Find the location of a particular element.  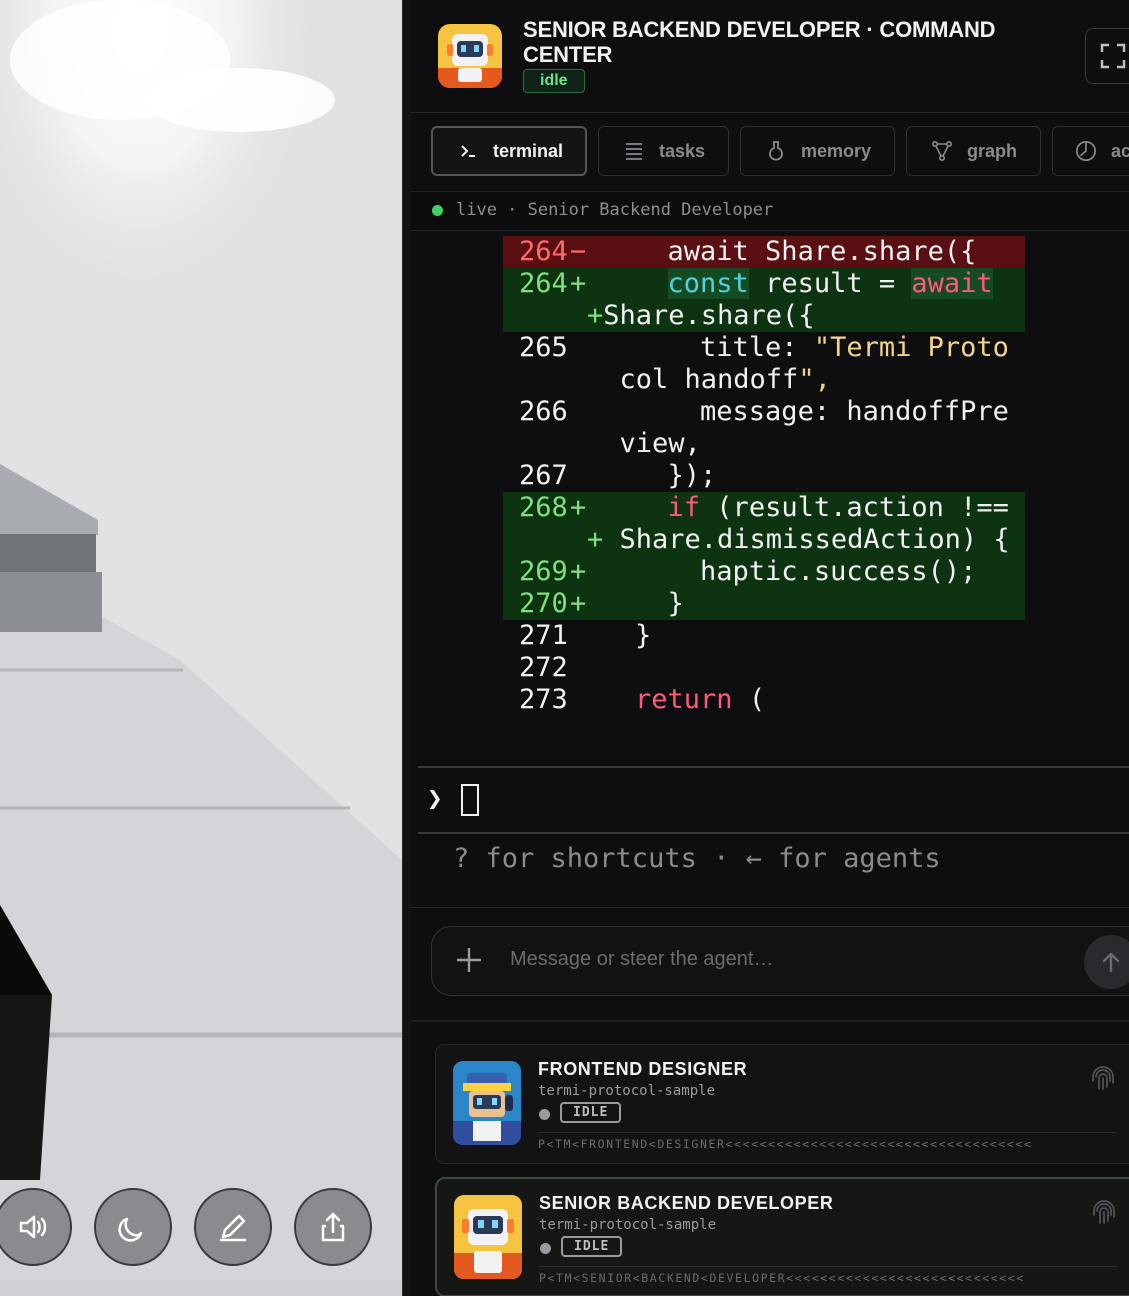

code-text: return ( is located at coordinates (700, 699).